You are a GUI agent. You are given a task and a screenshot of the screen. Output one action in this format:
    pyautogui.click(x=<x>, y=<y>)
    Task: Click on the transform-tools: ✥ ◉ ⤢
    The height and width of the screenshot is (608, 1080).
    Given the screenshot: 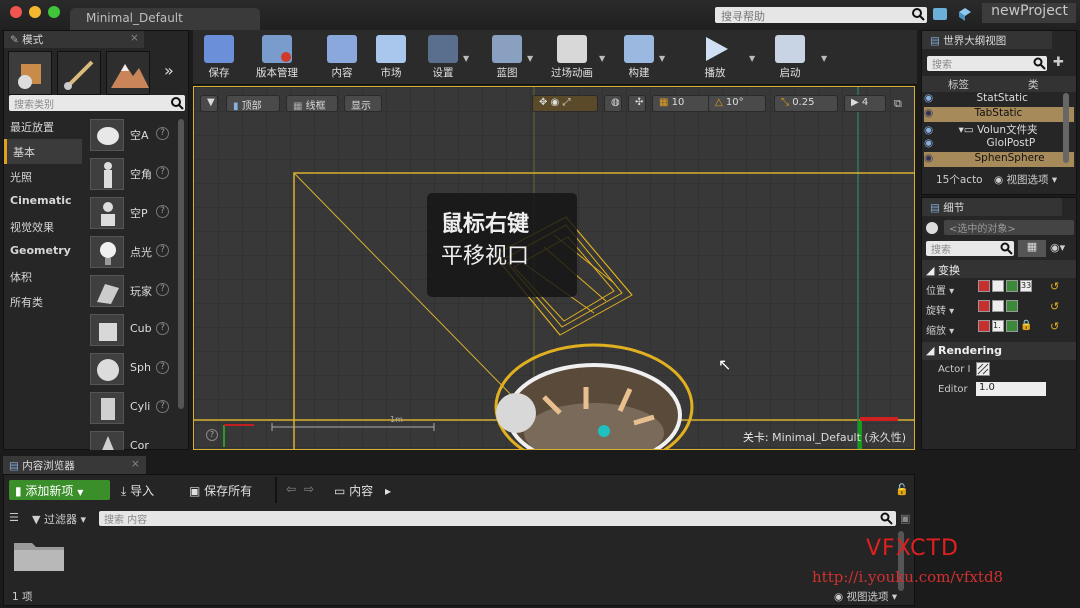 What is the action you would take?
    pyautogui.click(x=565, y=103)
    